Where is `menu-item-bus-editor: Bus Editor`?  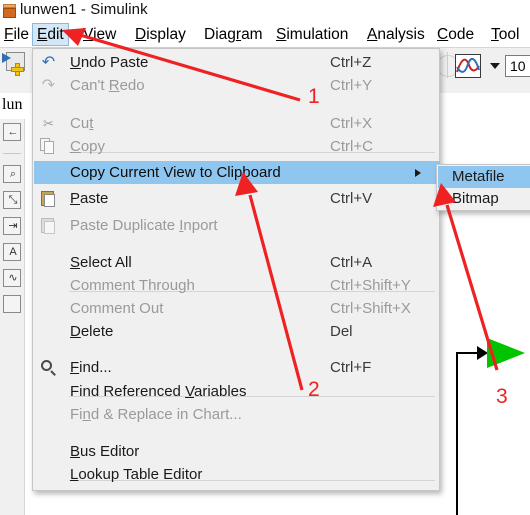
menu-item-bus-editor: Bus Editor is located at coordinates (237, 451).